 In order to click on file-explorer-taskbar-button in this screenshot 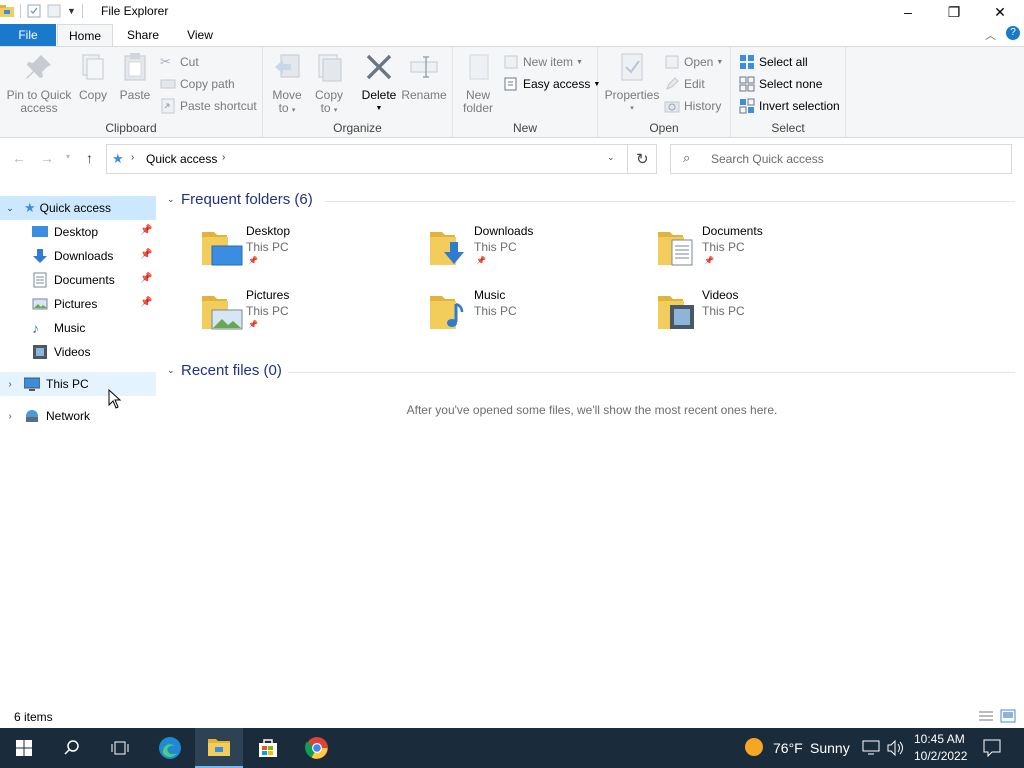, I will do `click(219, 748)`.